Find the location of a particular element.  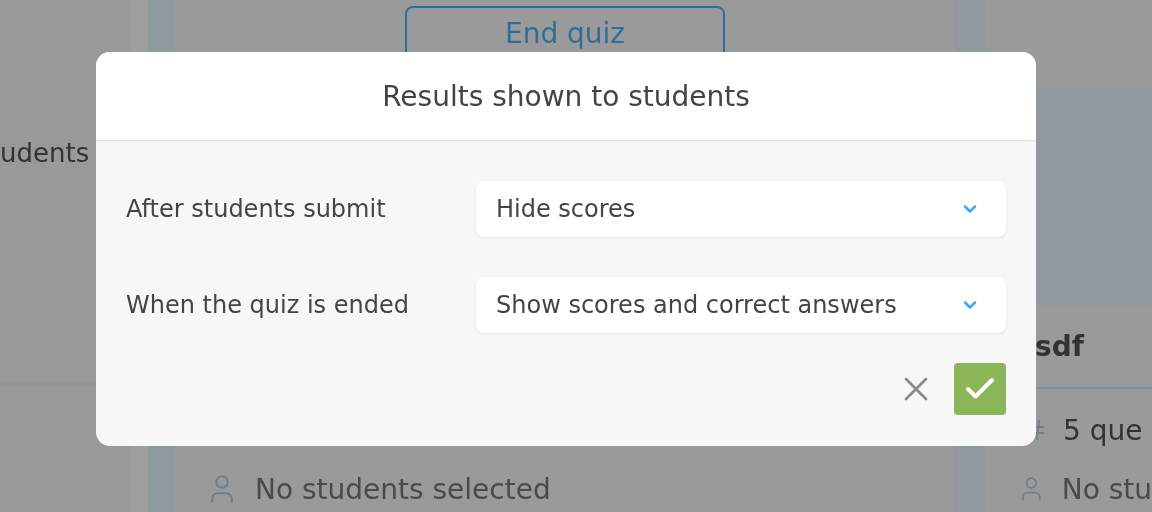

dialog-title: Results shown to students is located at coordinates (566, 96).